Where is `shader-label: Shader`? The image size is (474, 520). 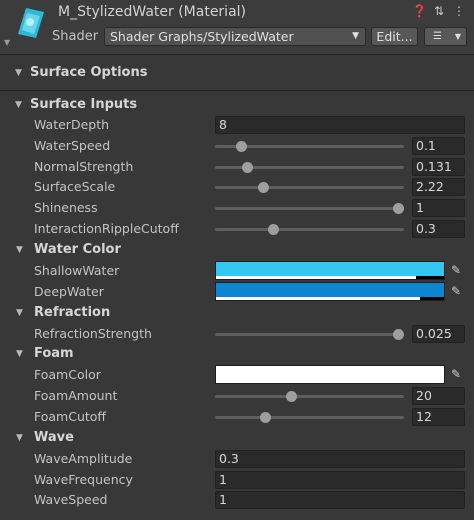 shader-label: Shader is located at coordinates (75, 36).